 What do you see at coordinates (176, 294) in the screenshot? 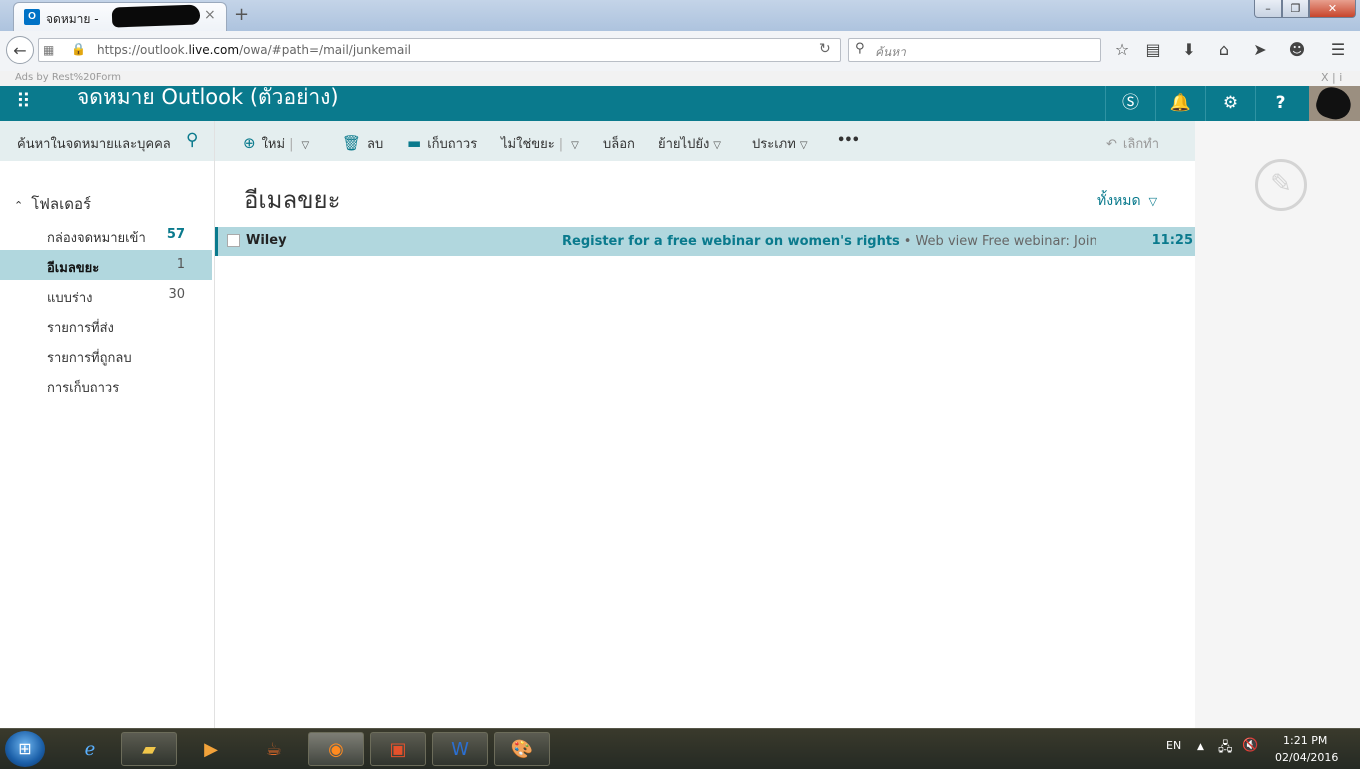
I see `folder-count: 30` at bounding box center [176, 294].